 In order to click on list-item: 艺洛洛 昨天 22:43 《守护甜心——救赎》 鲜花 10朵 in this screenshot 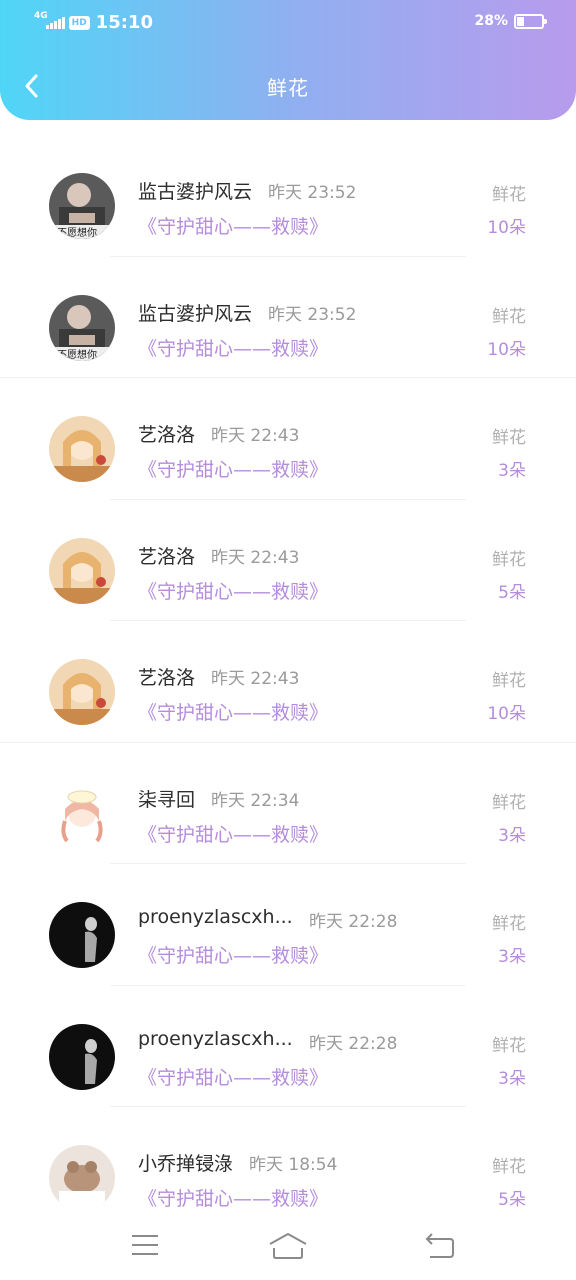, I will do `click(288, 682)`.